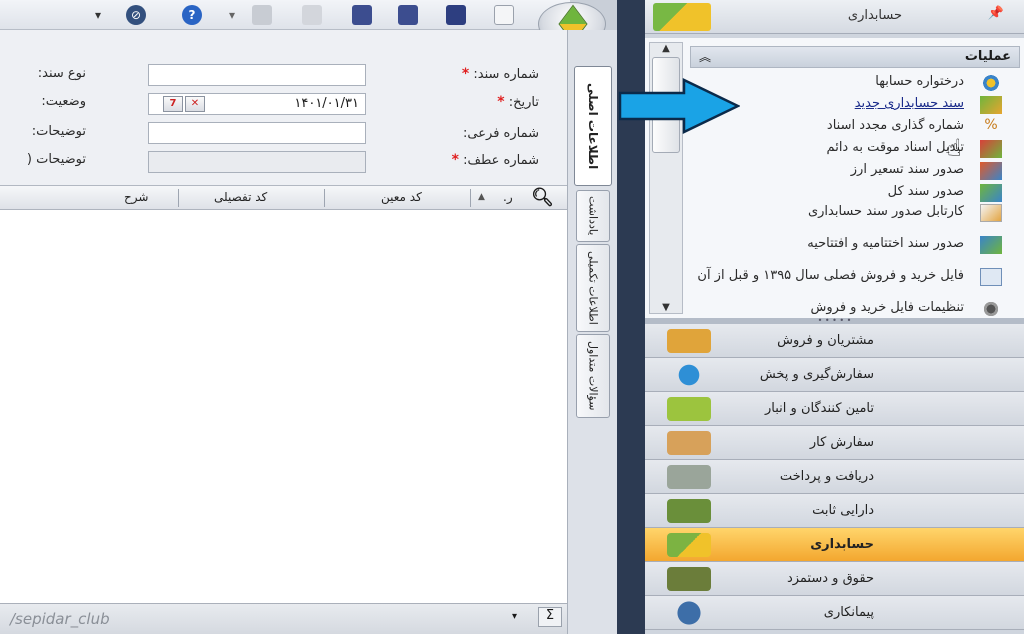  Describe the element at coordinates (689, 477) in the screenshot. I see `payments-icon` at that location.